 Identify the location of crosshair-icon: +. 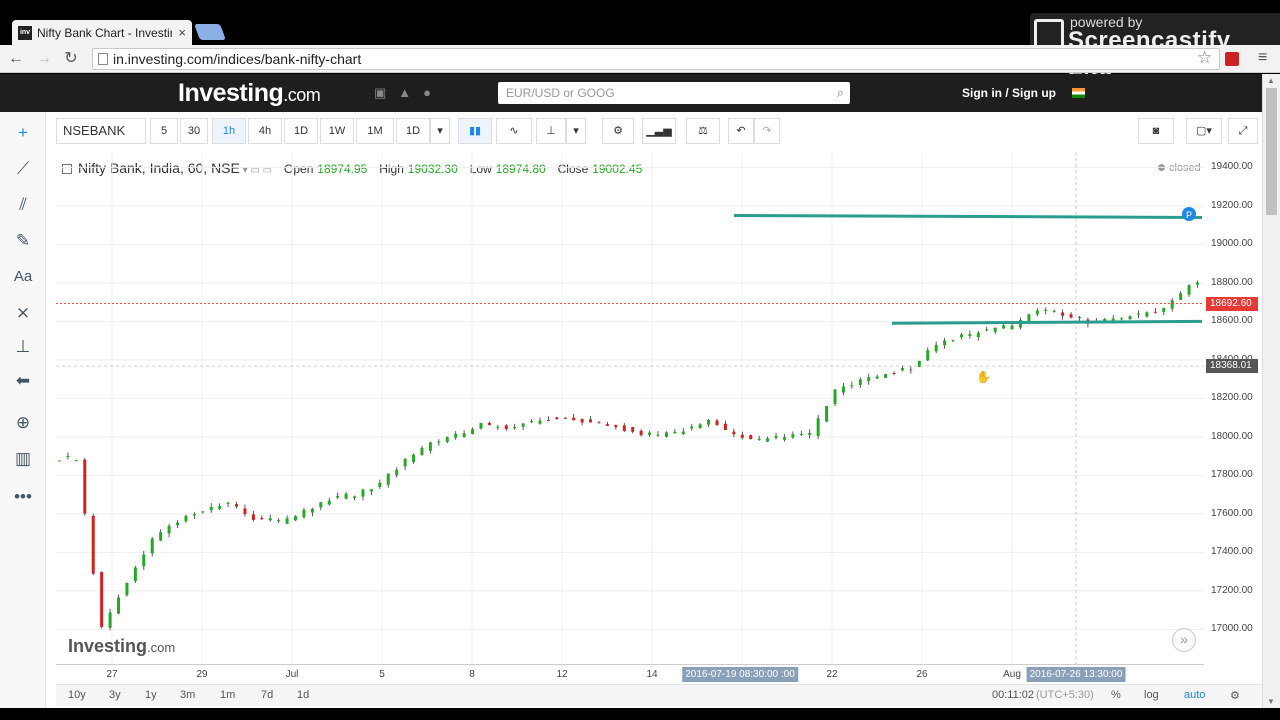
(23, 133).